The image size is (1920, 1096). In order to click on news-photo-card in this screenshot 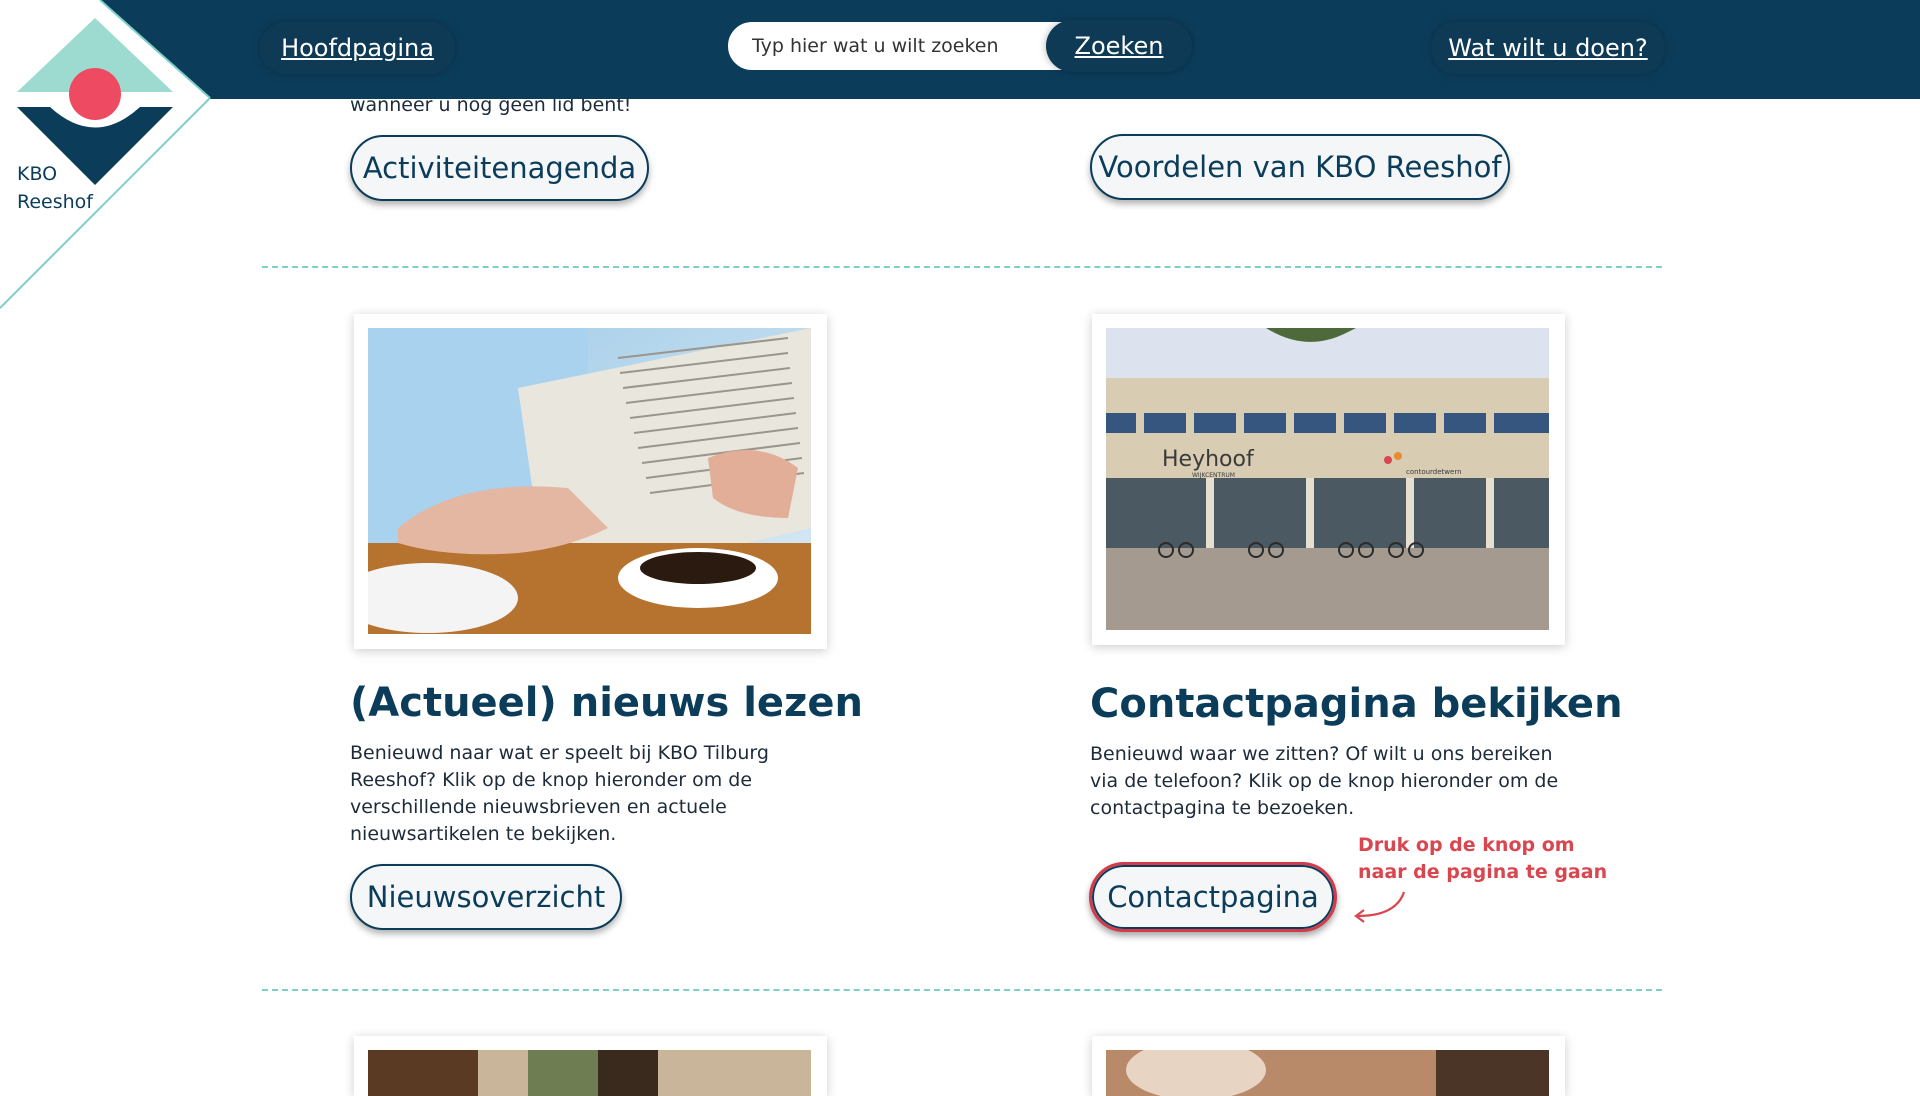, I will do `click(590, 481)`.